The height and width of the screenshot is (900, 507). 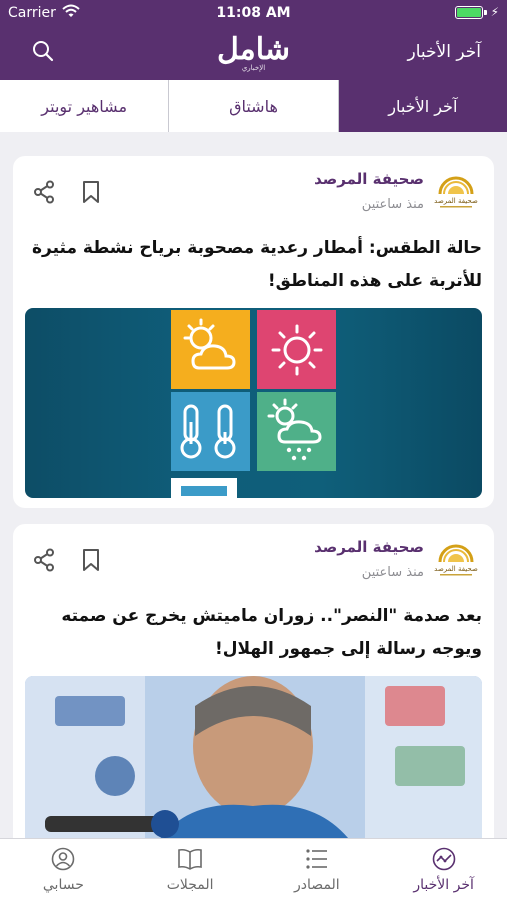 I want to click on tile-fragment, so click(x=204, y=488).